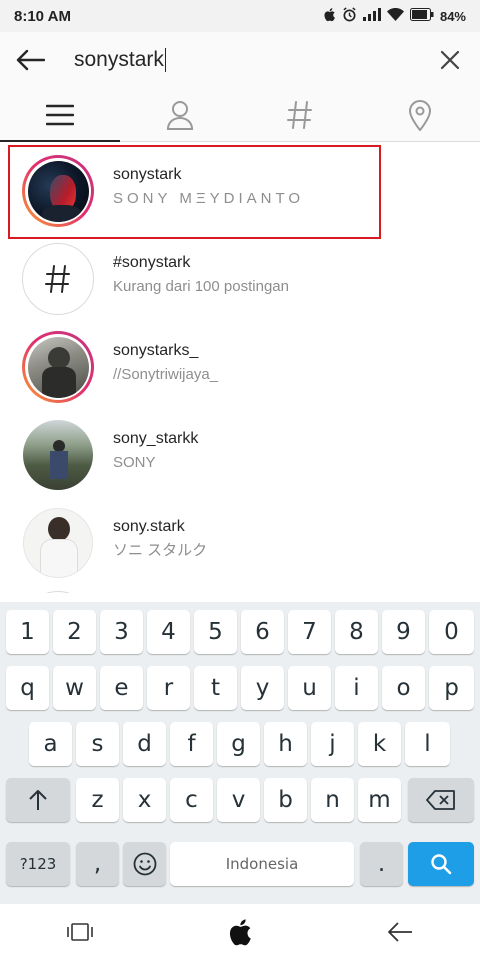 This screenshot has height=960, width=480. I want to click on result-row: sonystark SONY MΞYDIANTO, so click(240, 191).